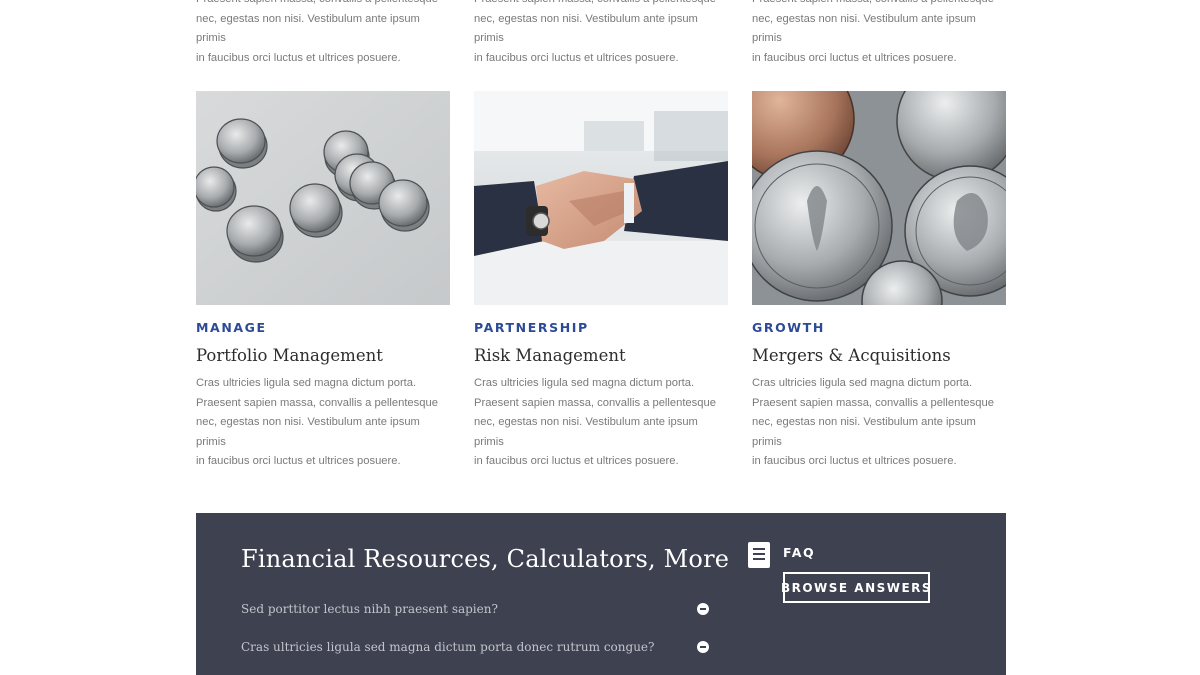  Describe the element at coordinates (856, 587) in the screenshot. I see `browse-answers-button: BROWSE ANSWERS` at that location.